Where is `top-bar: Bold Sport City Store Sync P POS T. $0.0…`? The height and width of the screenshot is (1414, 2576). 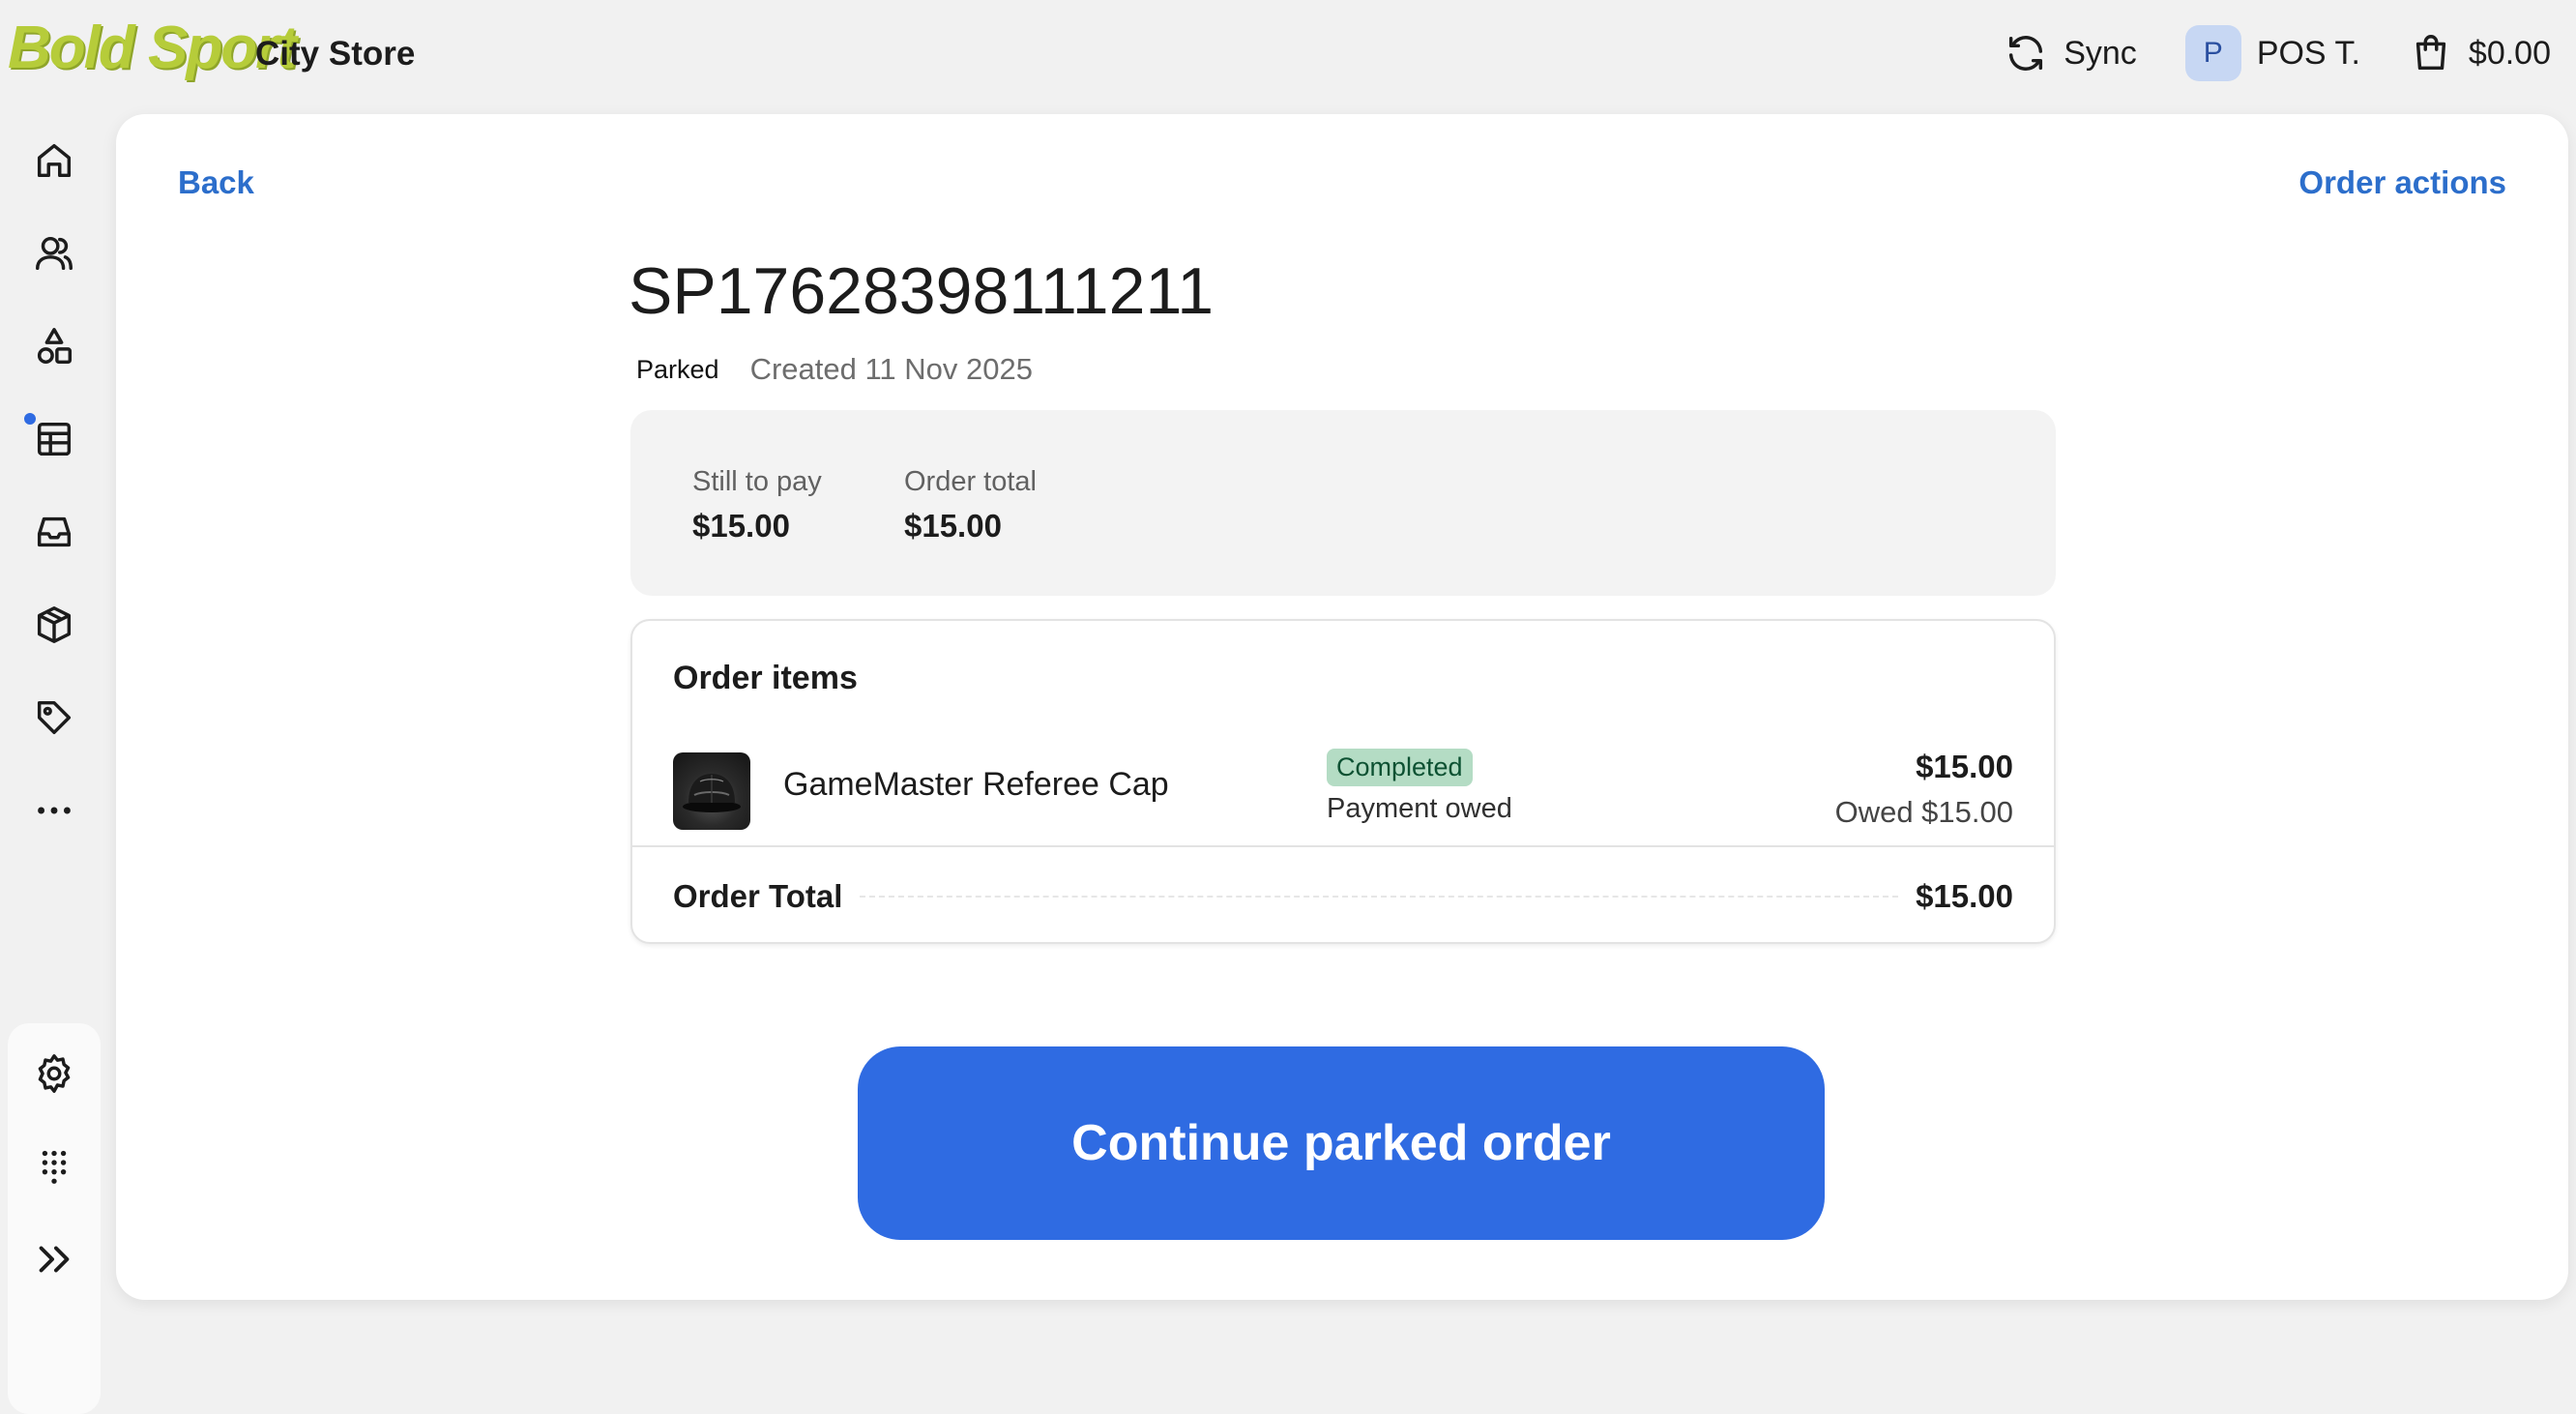 top-bar: Bold Sport City Store Sync P POS T. $0.0… is located at coordinates (1288, 53).